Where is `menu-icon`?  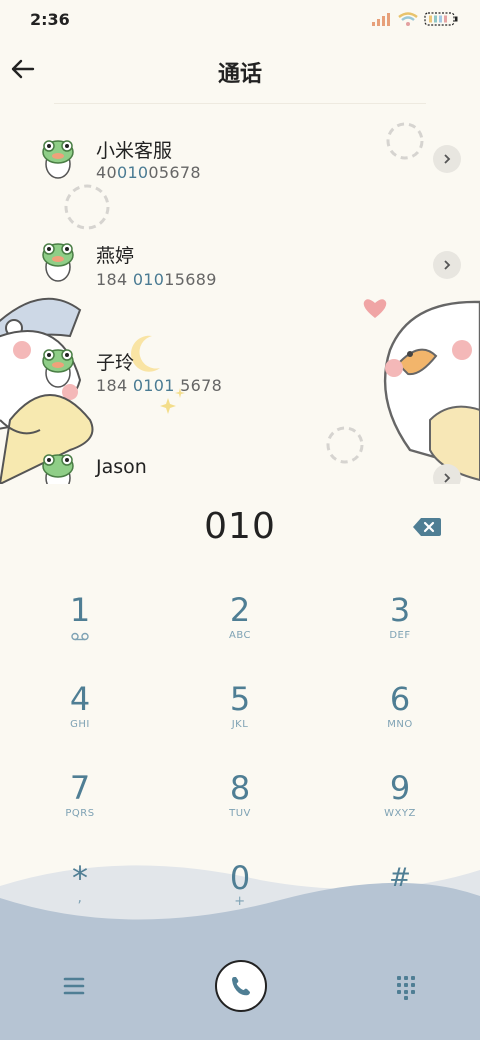
menu-icon is located at coordinates (74, 986).